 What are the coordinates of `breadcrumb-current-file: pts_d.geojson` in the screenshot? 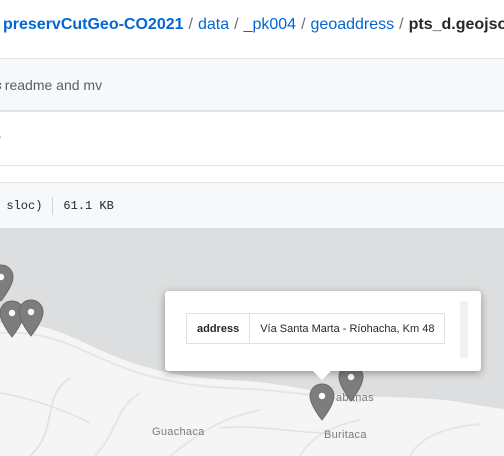 It's located at (456, 24).